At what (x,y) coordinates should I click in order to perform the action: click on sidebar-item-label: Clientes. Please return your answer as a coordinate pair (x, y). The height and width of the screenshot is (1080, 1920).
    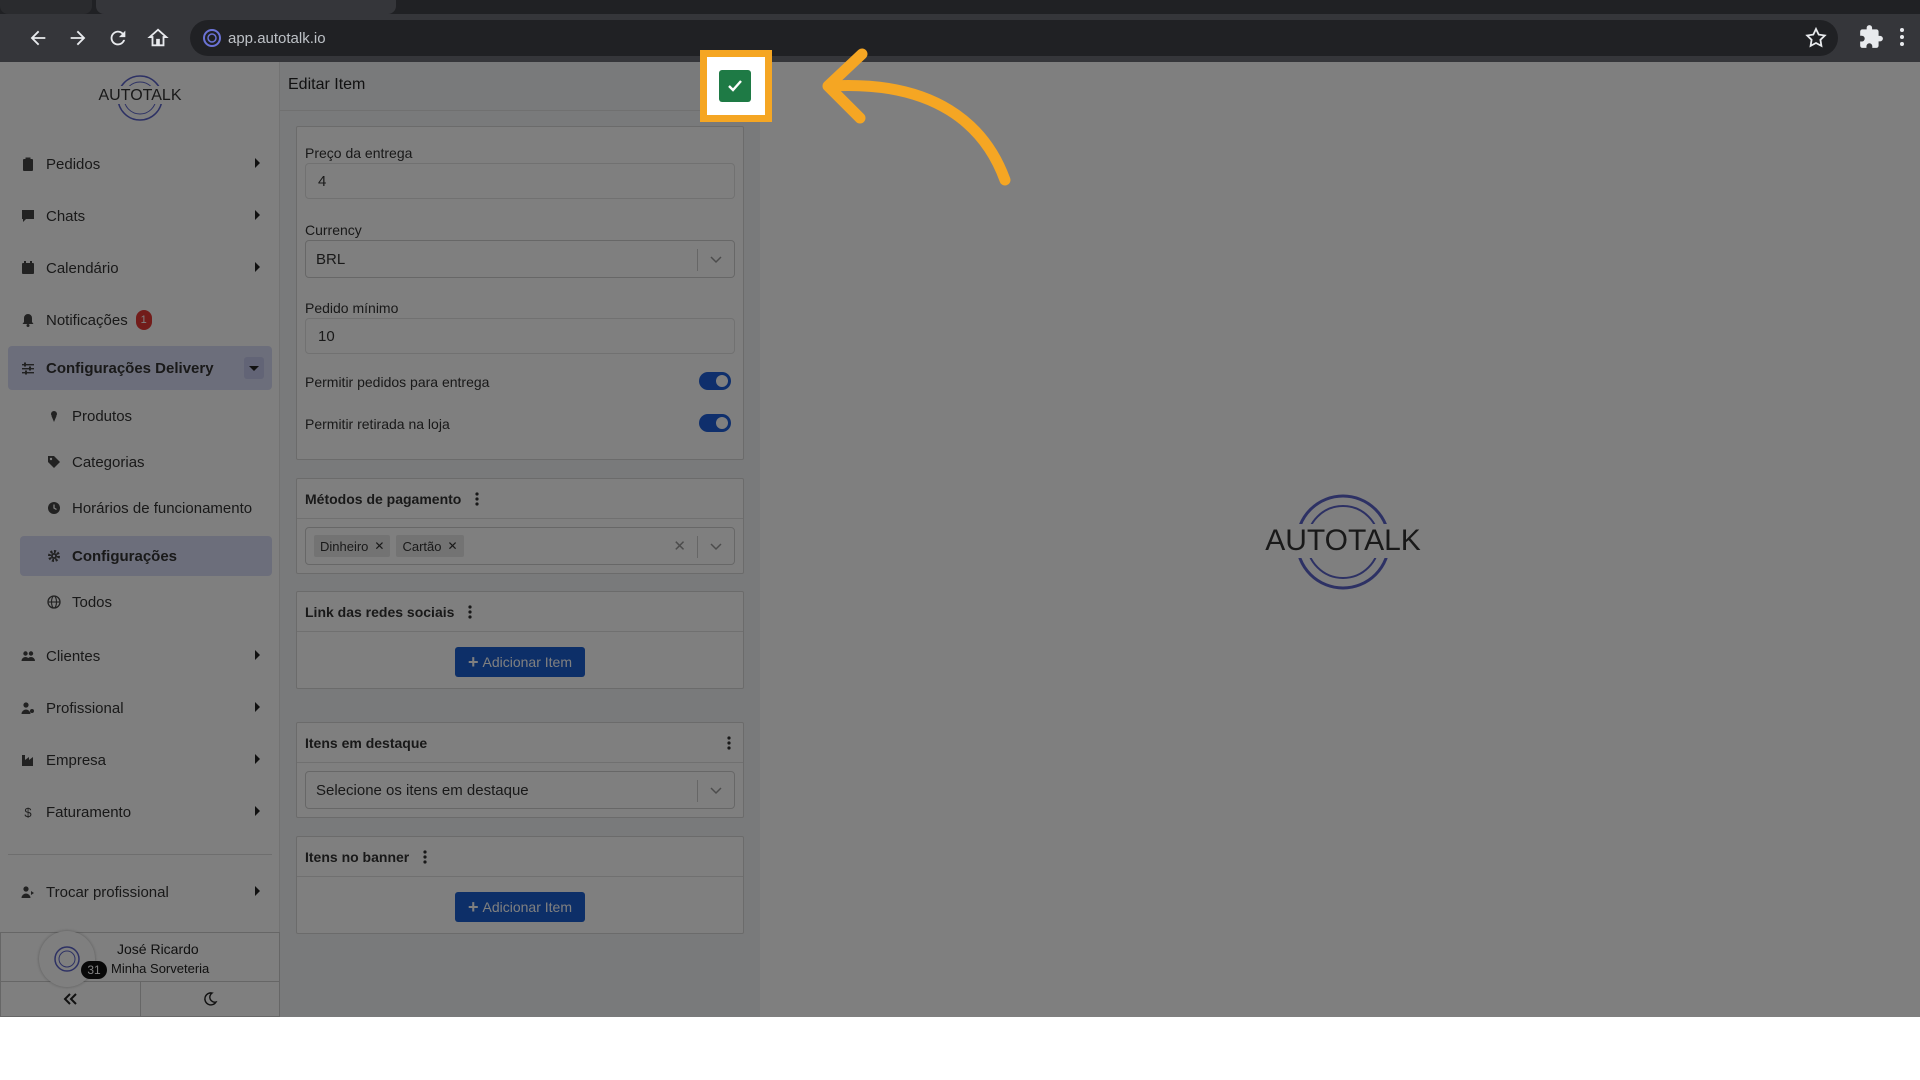
    Looking at the image, I should click on (73, 656).